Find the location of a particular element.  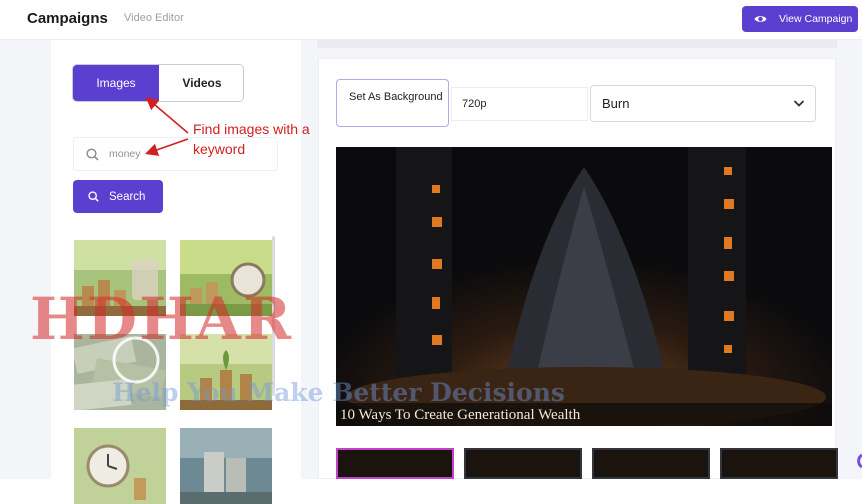

tab-images: Images is located at coordinates (116, 83).